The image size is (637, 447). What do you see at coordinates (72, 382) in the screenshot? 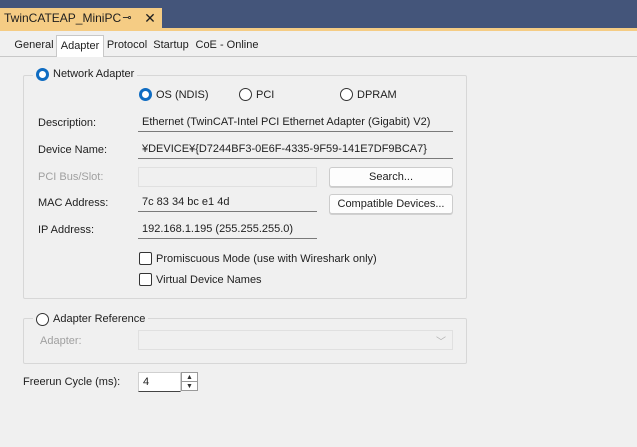
I see `freerun-cycle-label: Freerun Cycle (ms):` at bounding box center [72, 382].